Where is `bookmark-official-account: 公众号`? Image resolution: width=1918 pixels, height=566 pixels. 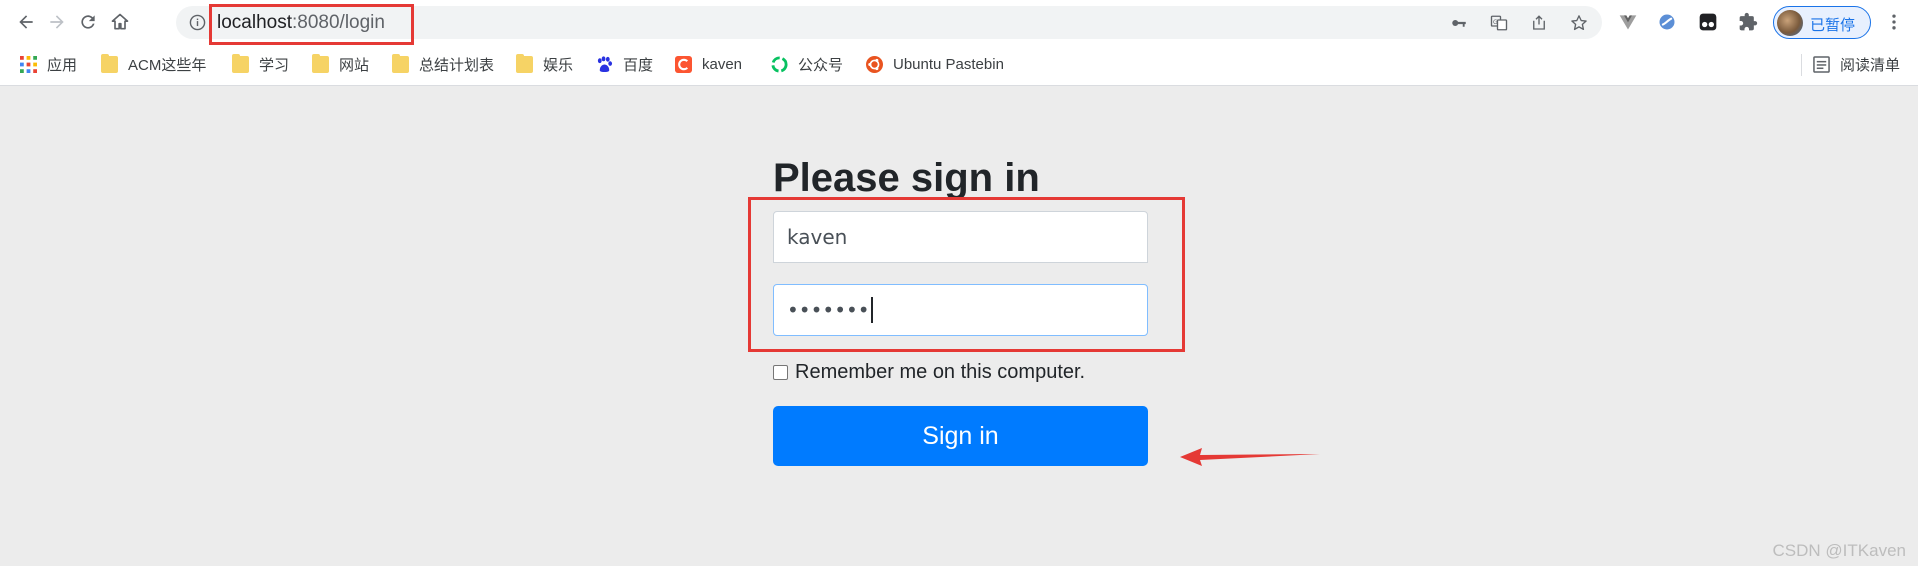
bookmark-official-account: 公众号 is located at coordinates (807, 64).